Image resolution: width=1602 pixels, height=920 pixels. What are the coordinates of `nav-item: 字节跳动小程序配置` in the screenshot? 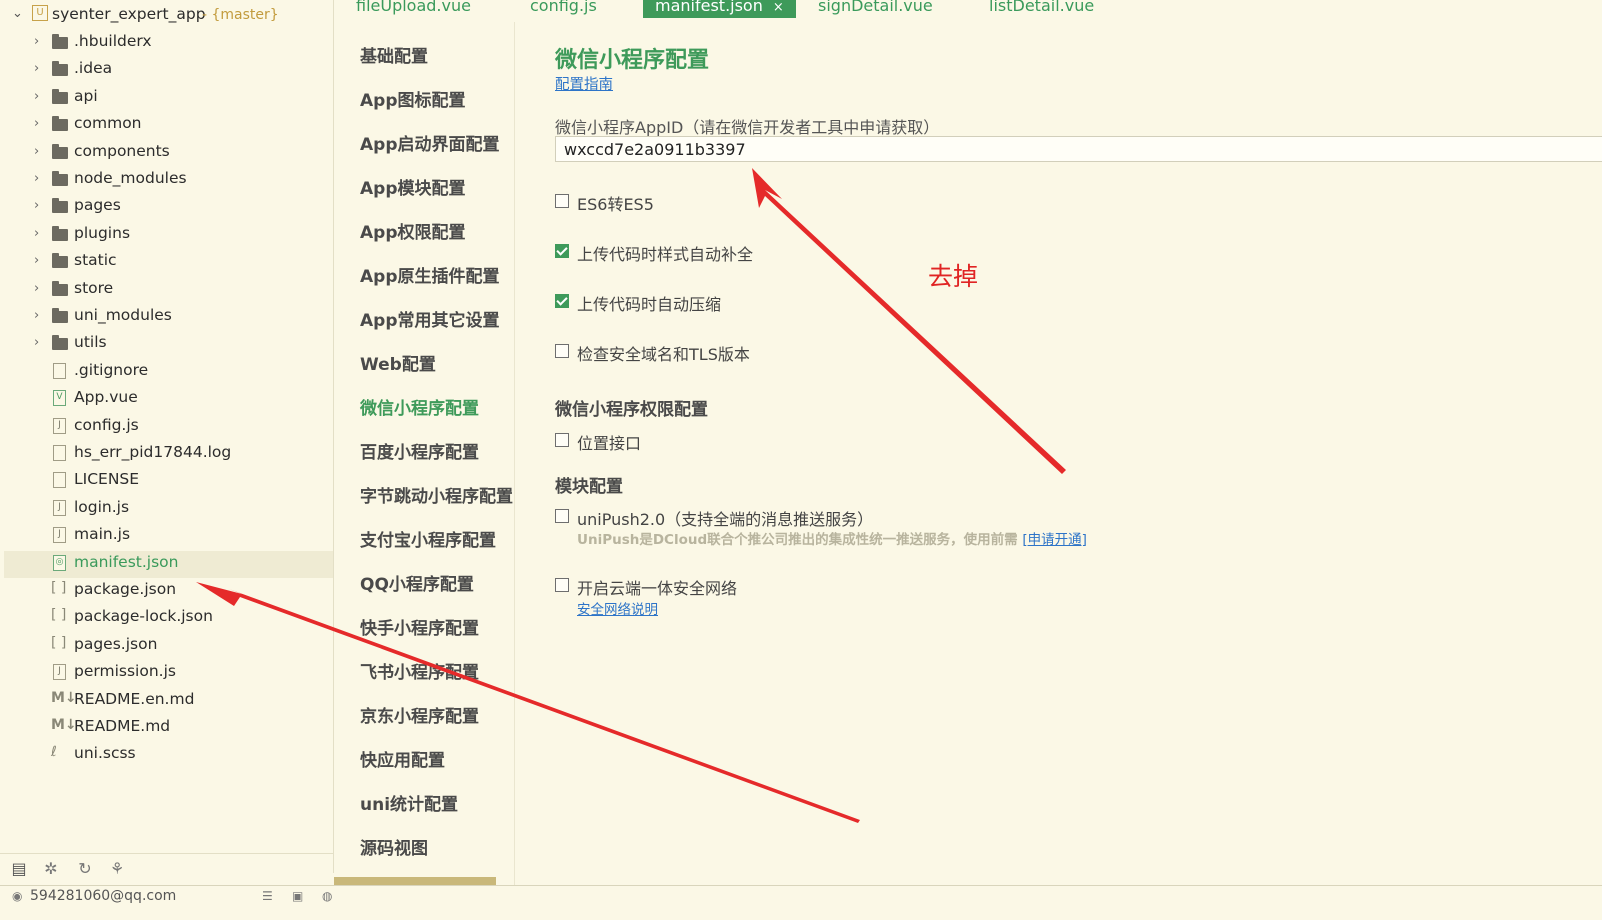 It's located at (436, 494).